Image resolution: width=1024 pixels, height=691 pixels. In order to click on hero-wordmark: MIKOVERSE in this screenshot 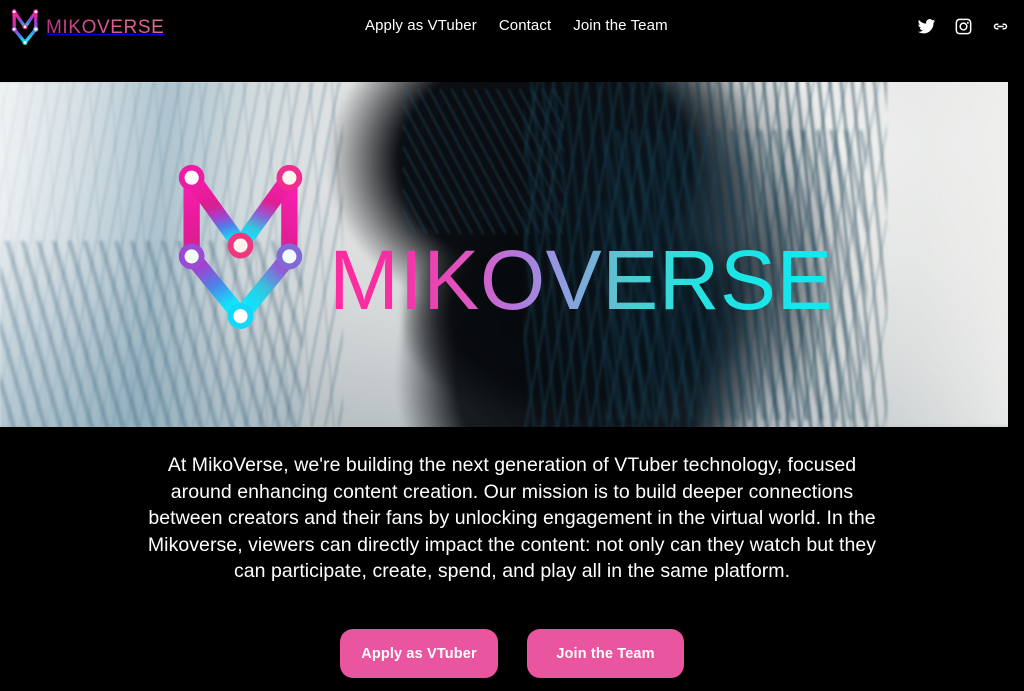, I will do `click(581, 280)`.